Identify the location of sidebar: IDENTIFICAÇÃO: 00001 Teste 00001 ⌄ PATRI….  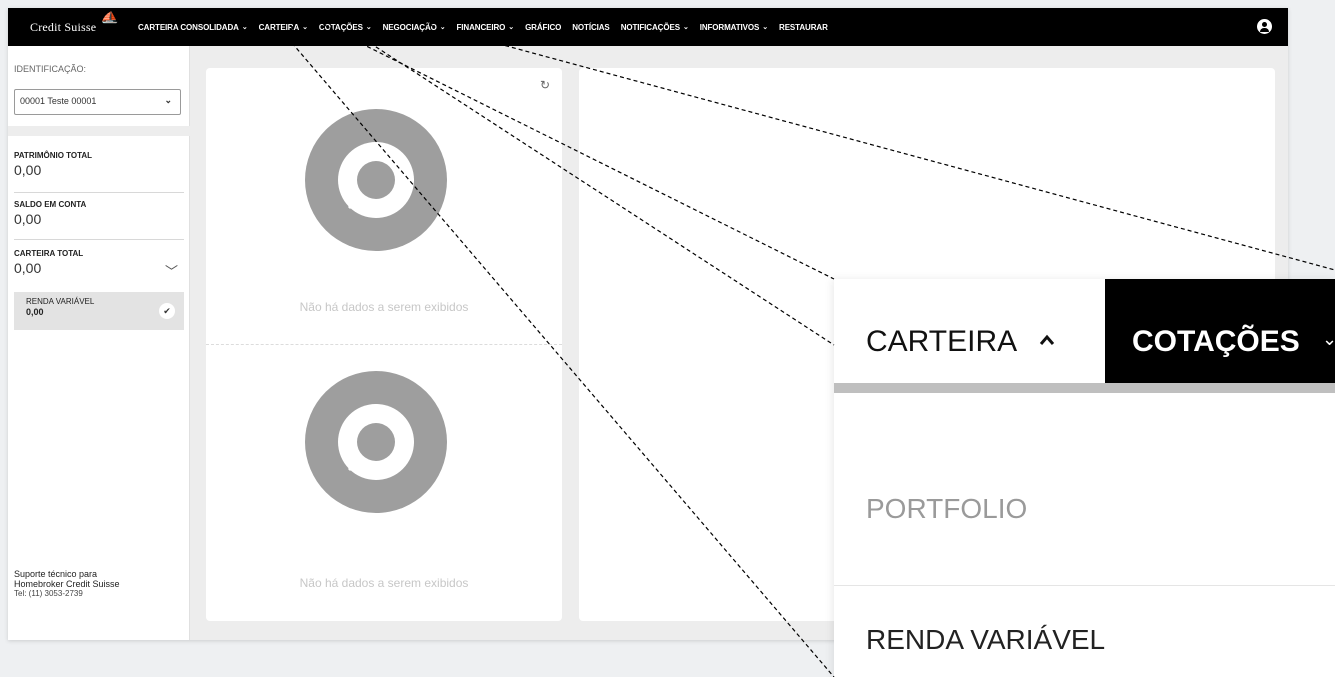
(99, 343).